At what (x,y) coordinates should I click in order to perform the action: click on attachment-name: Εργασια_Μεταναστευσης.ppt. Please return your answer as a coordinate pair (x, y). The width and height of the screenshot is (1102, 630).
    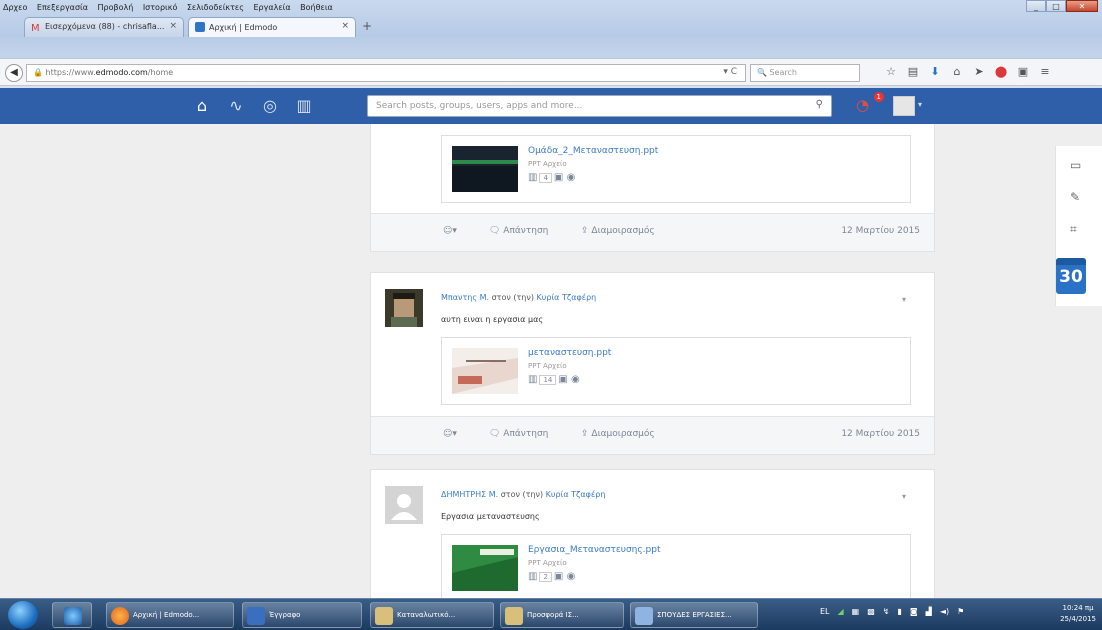
    Looking at the image, I should click on (594, 550).